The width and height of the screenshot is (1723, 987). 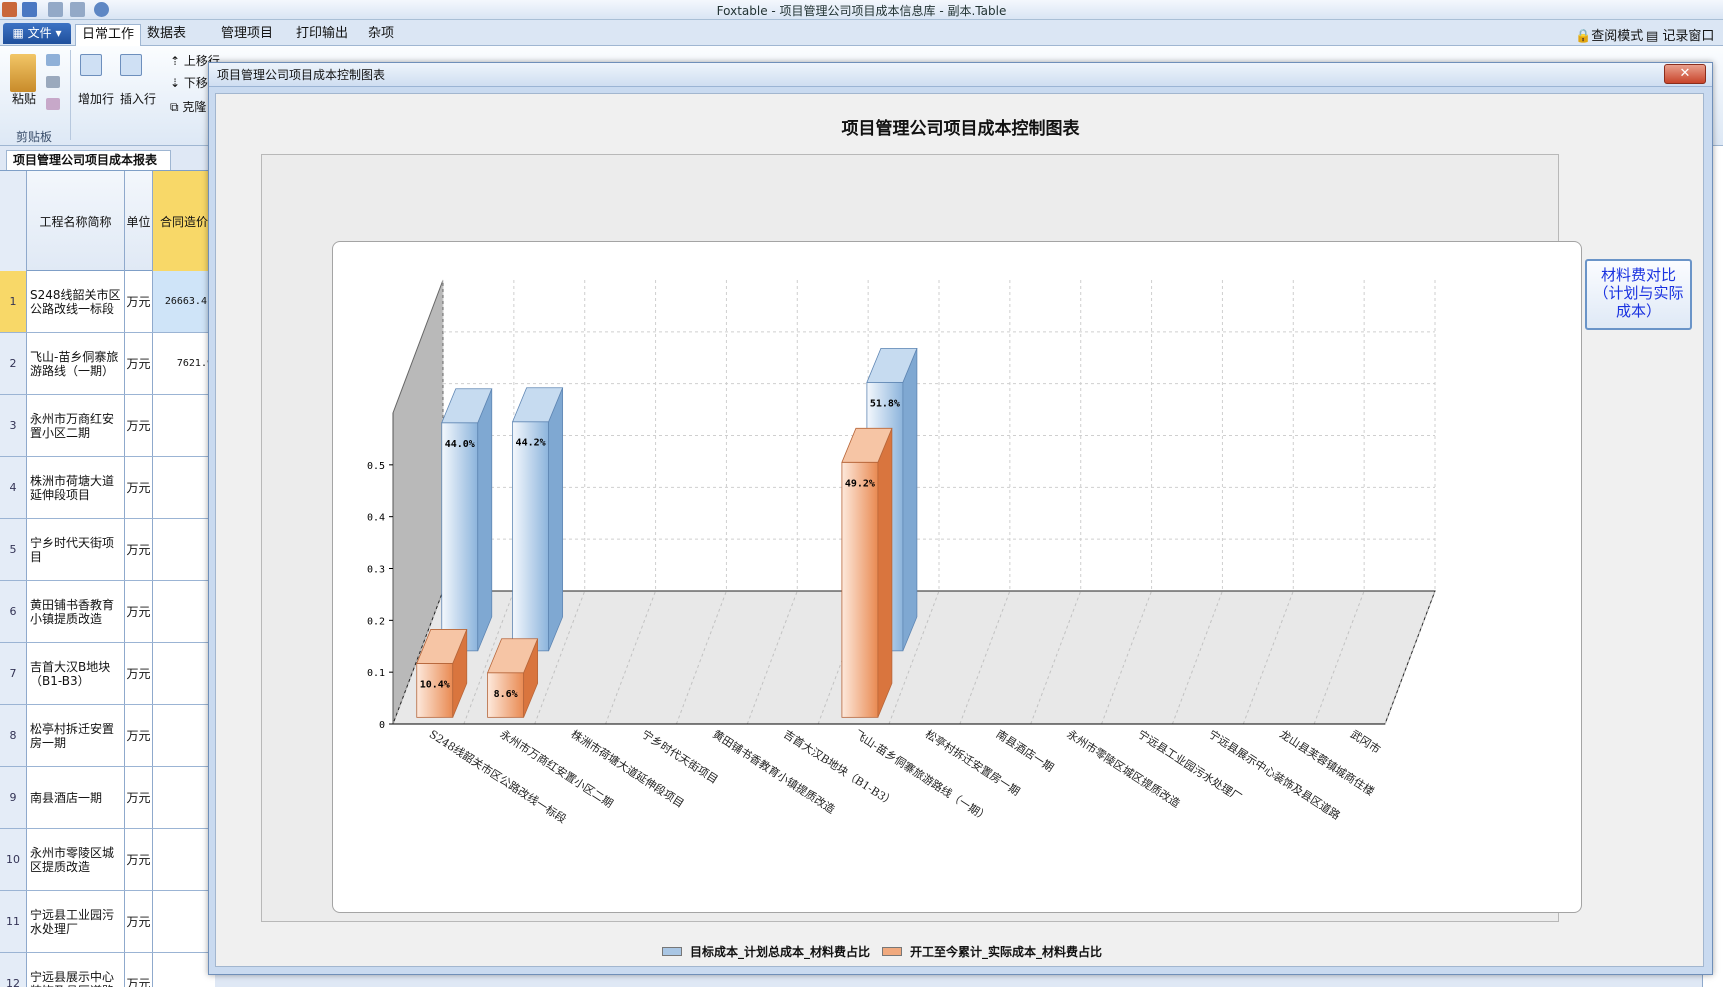 I want to click on row-number: 5, so click(x=13, y=549).